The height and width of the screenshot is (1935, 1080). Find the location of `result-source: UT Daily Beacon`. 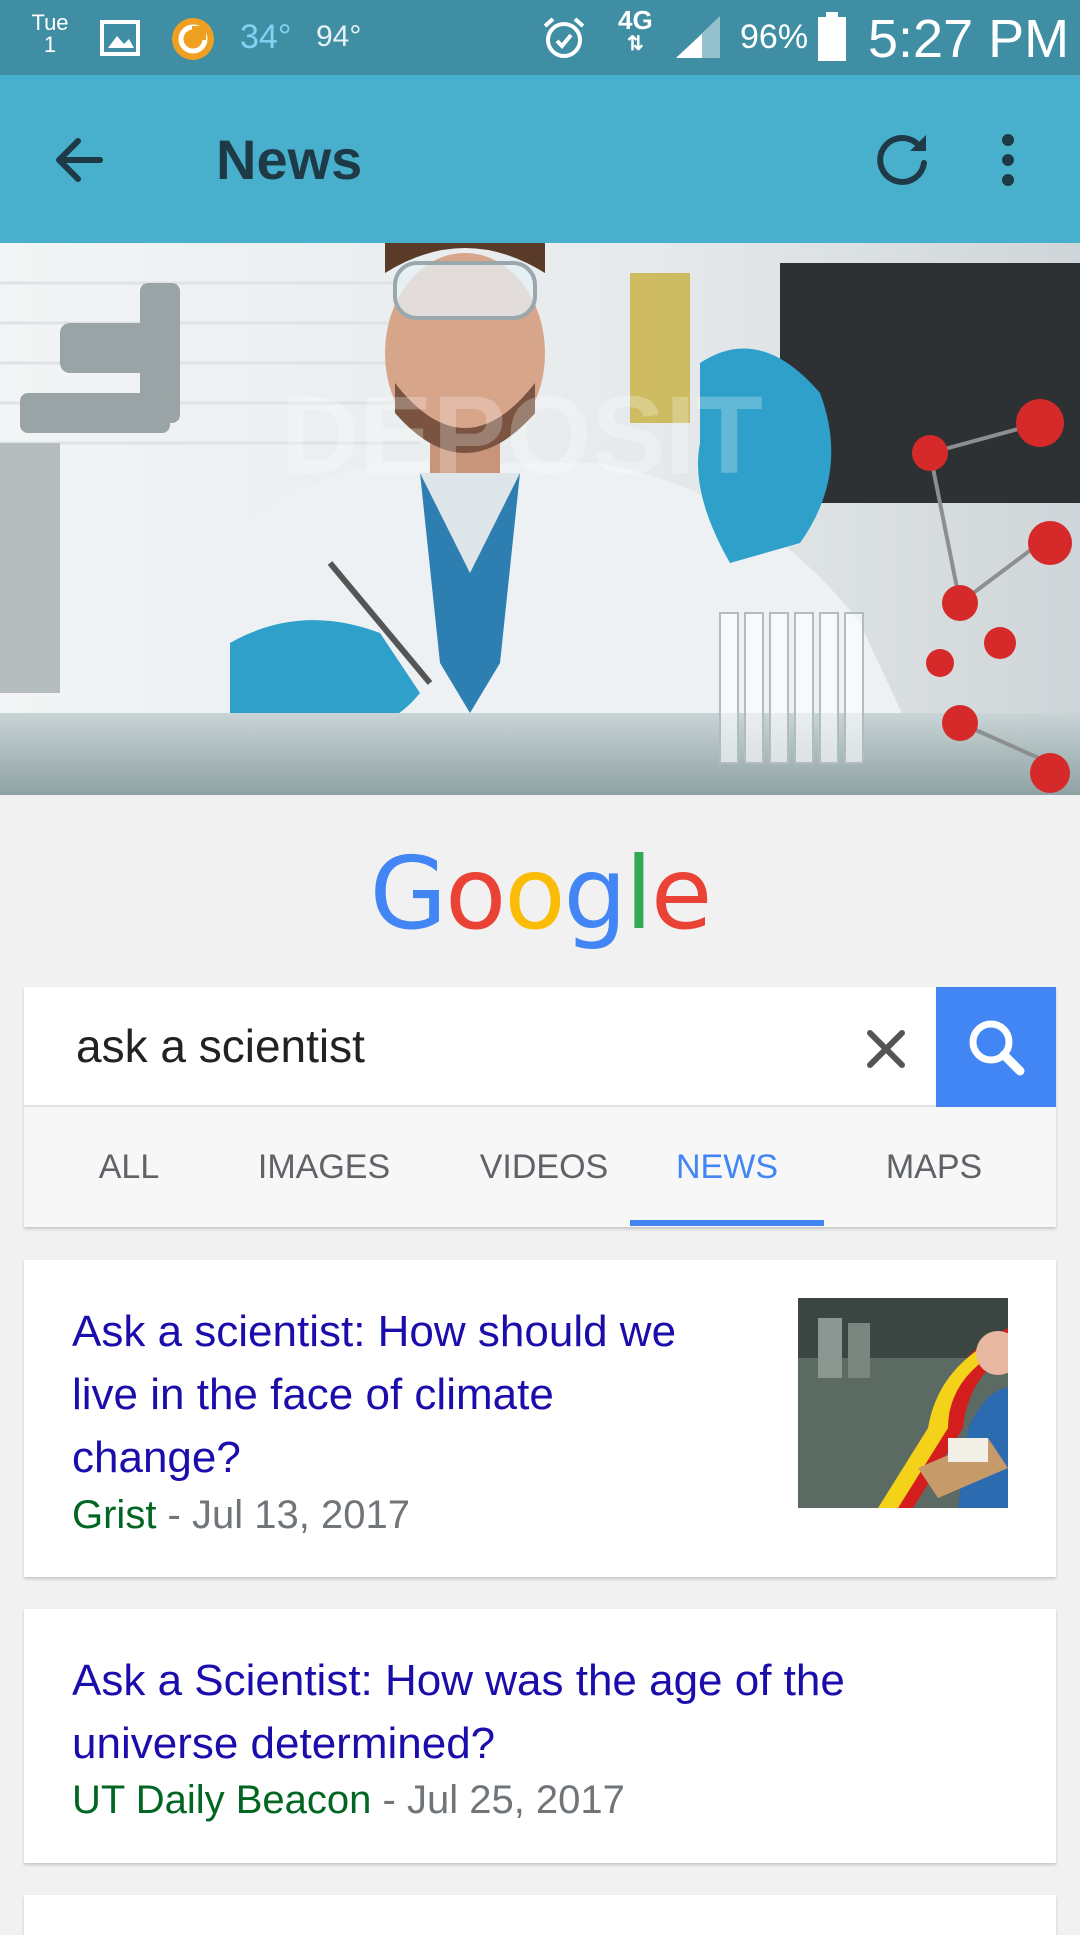

result-source: UT Daily Beacon is located at coordinates (222, 1800).